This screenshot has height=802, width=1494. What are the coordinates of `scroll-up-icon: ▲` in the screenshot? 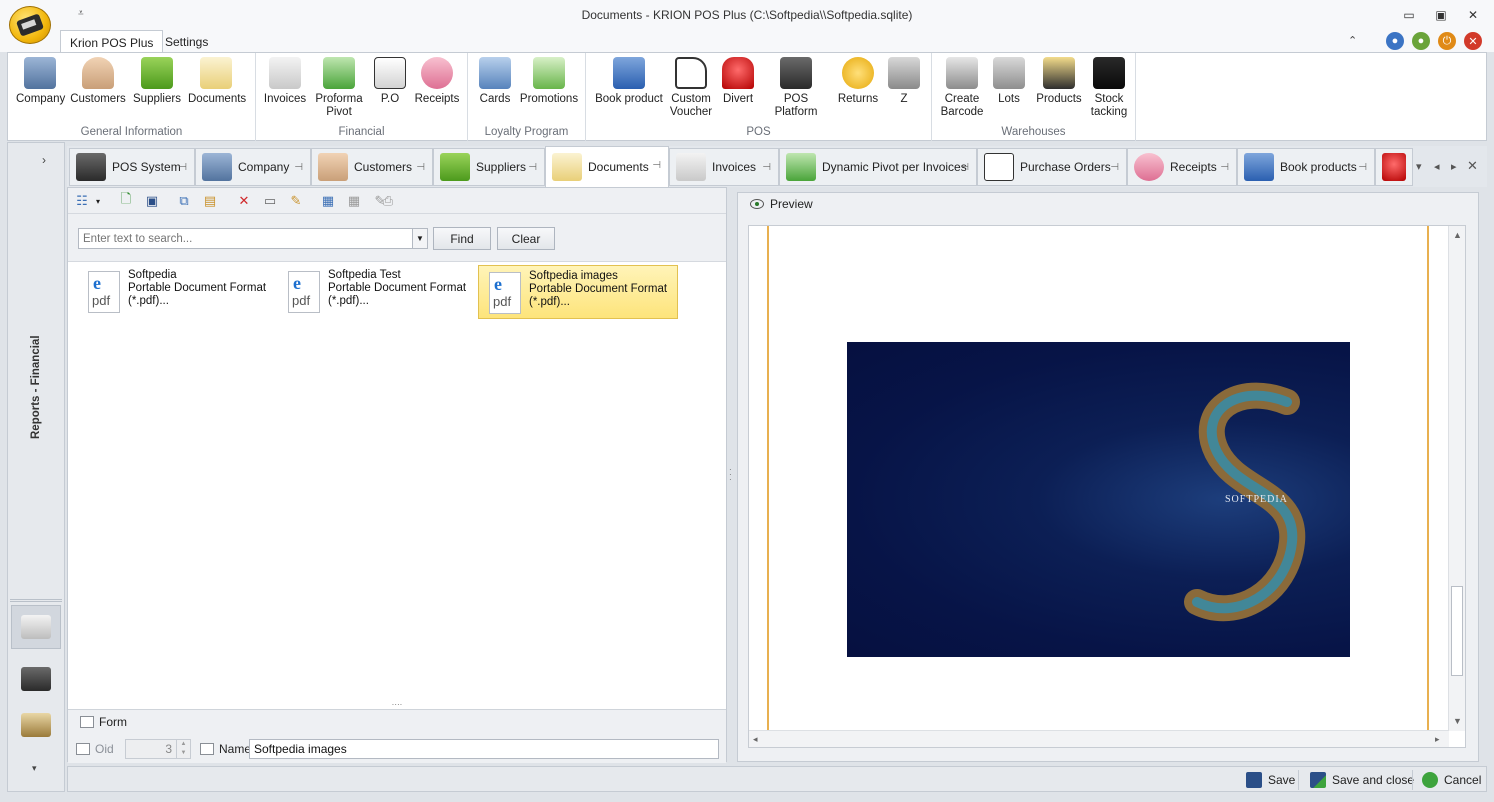 It's located at (1457, 235).